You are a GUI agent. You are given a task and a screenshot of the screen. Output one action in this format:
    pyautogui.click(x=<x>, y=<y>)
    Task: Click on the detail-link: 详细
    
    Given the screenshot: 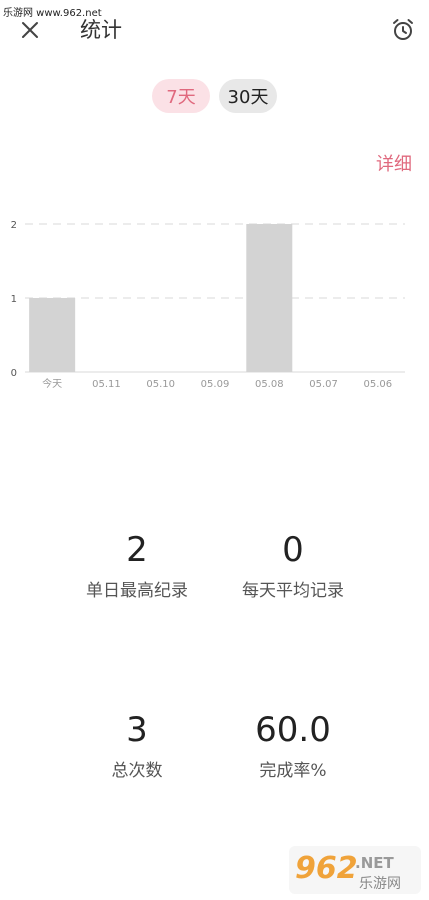 What is the action you would take?
    pyautogui.click(x=394, y=163)
    